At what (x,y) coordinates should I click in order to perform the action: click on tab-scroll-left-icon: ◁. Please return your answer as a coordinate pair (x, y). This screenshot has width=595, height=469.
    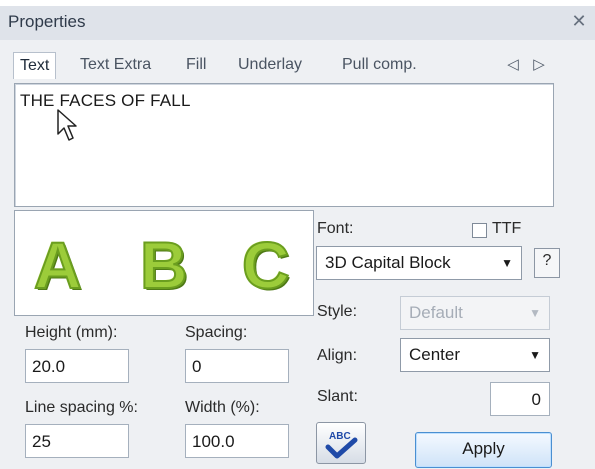
    Looking at the image, I should click on (513, 65).